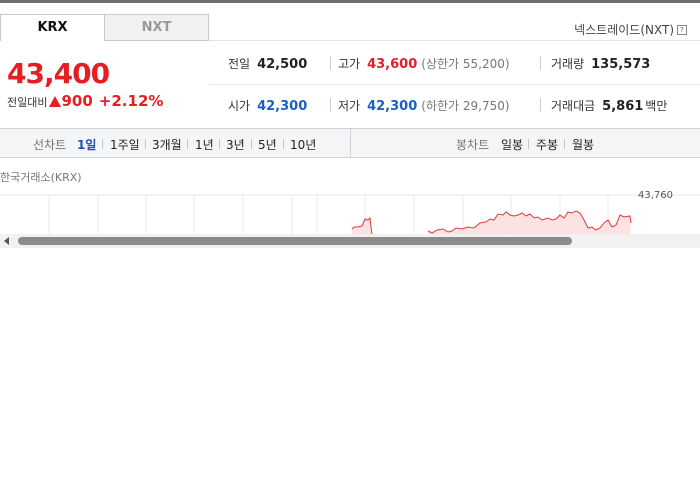  What do you see at coordinates (547, 144) in the screenshot?
I see `candle-weekly: 주봉` at bounding box center [547, 144].